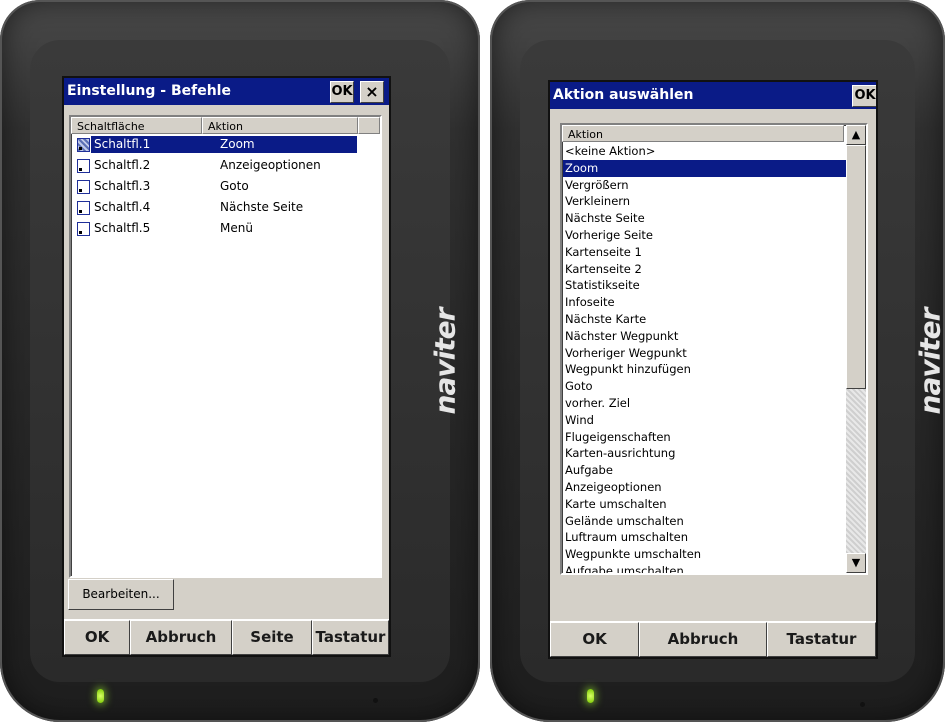 The height and width of the screenshot is (722, 945). What do you see at coordinates (136, 125) in the screenshot?
I see `column-header-button: Schaltfläche` at bounding box center [136, 125].